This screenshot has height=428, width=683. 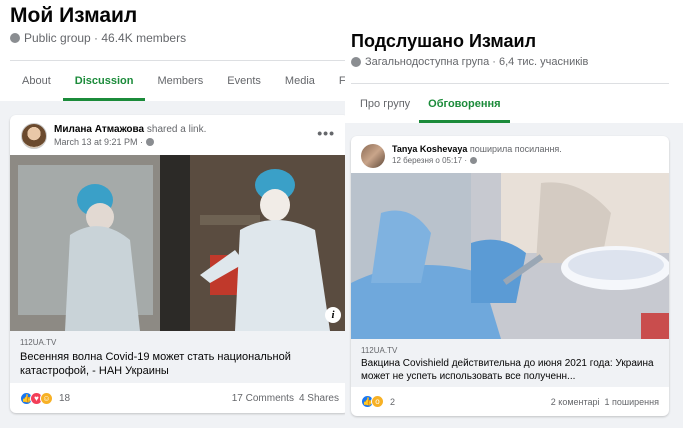 I want to click on reaction-count: 18, so click(x=65, y=398).